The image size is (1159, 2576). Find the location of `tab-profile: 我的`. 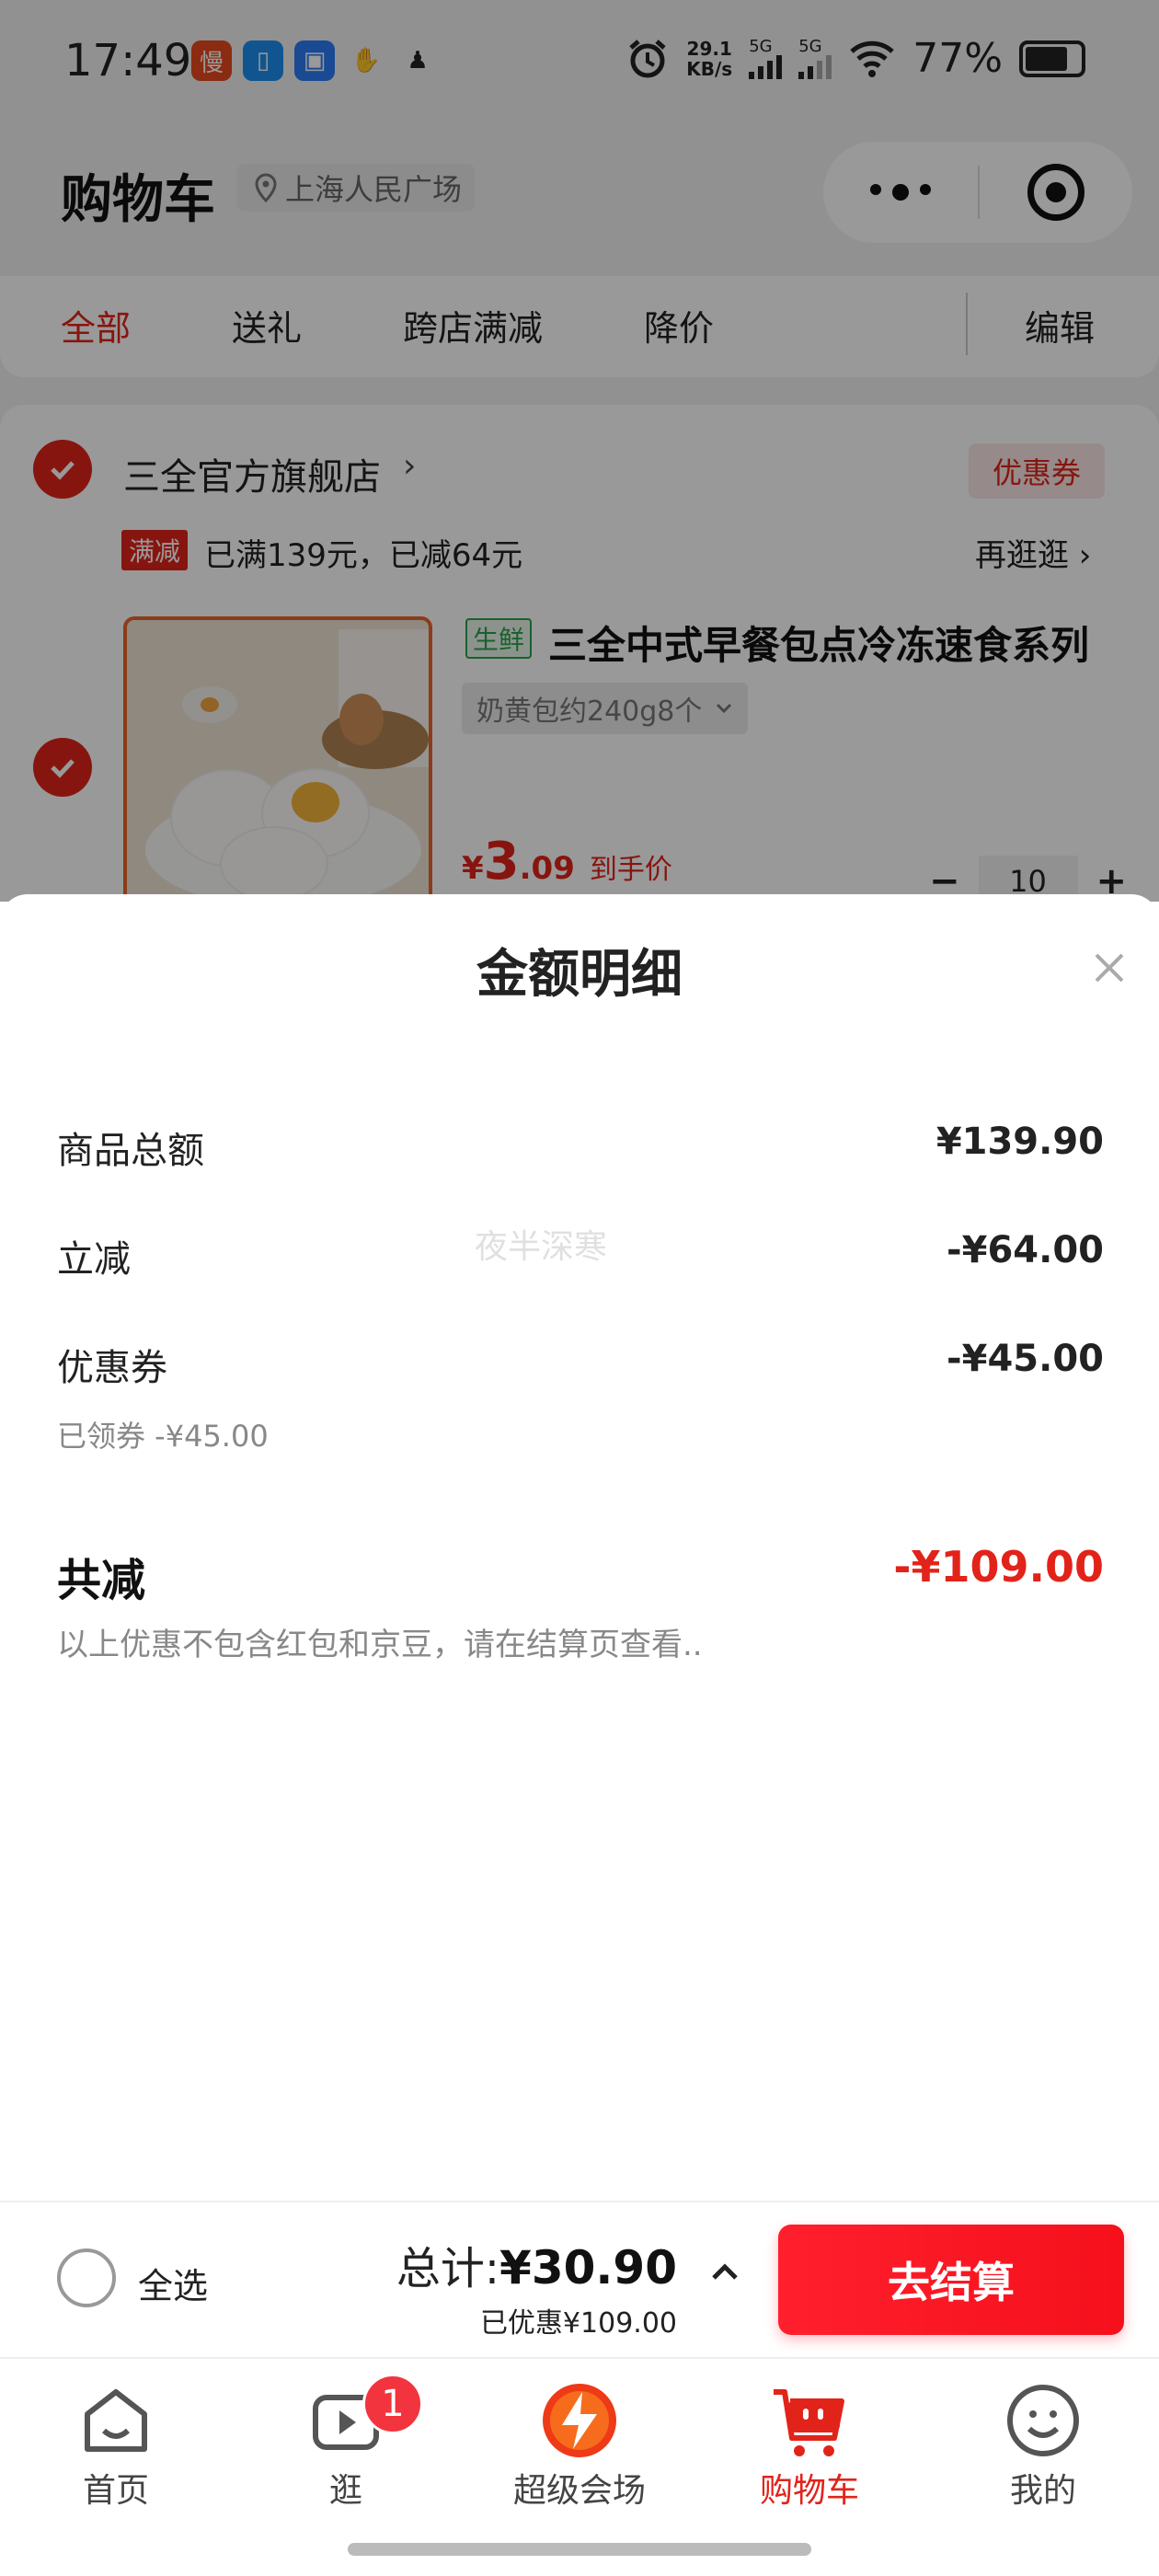

tab-profile: 我的 is located at coordinates (1043, 2445).